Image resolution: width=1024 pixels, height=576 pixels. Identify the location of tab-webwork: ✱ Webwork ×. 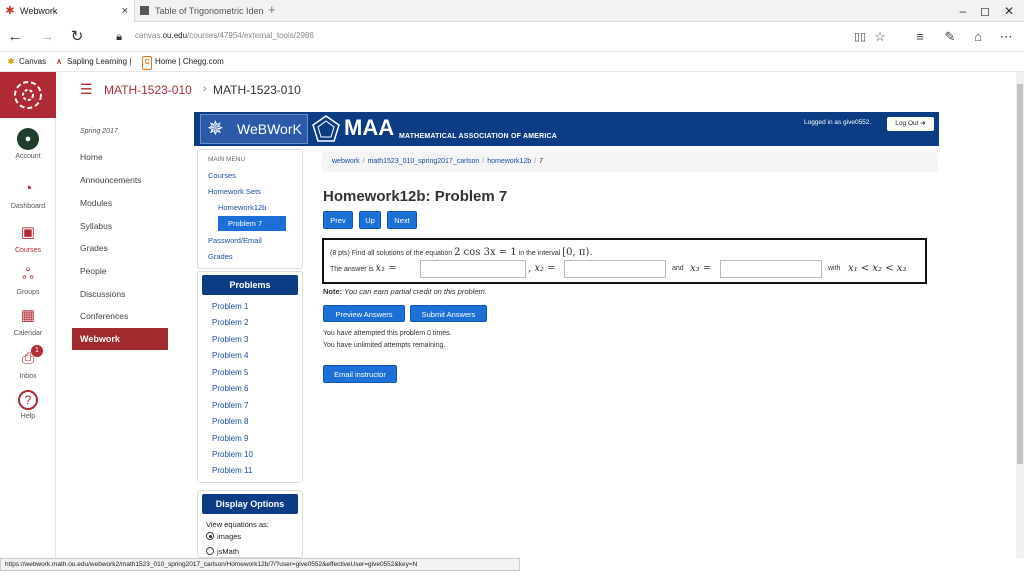
(67, 11).